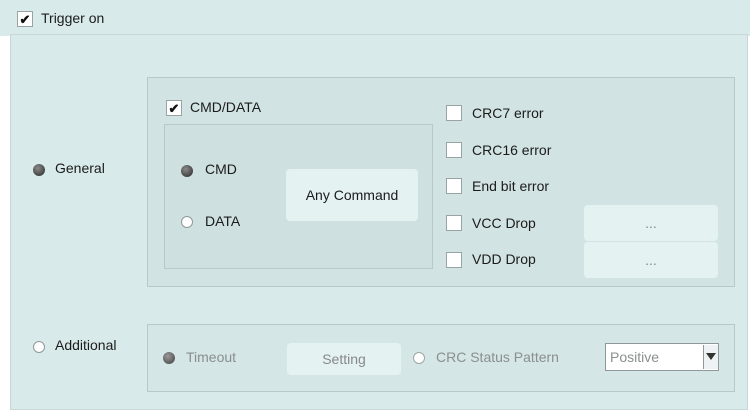 The height and width of the screenshot is (416, 750). Describe the element at coordinates (512, 150) in the screenshot. I see `crc16-error-label: CRC16 error` at that location.